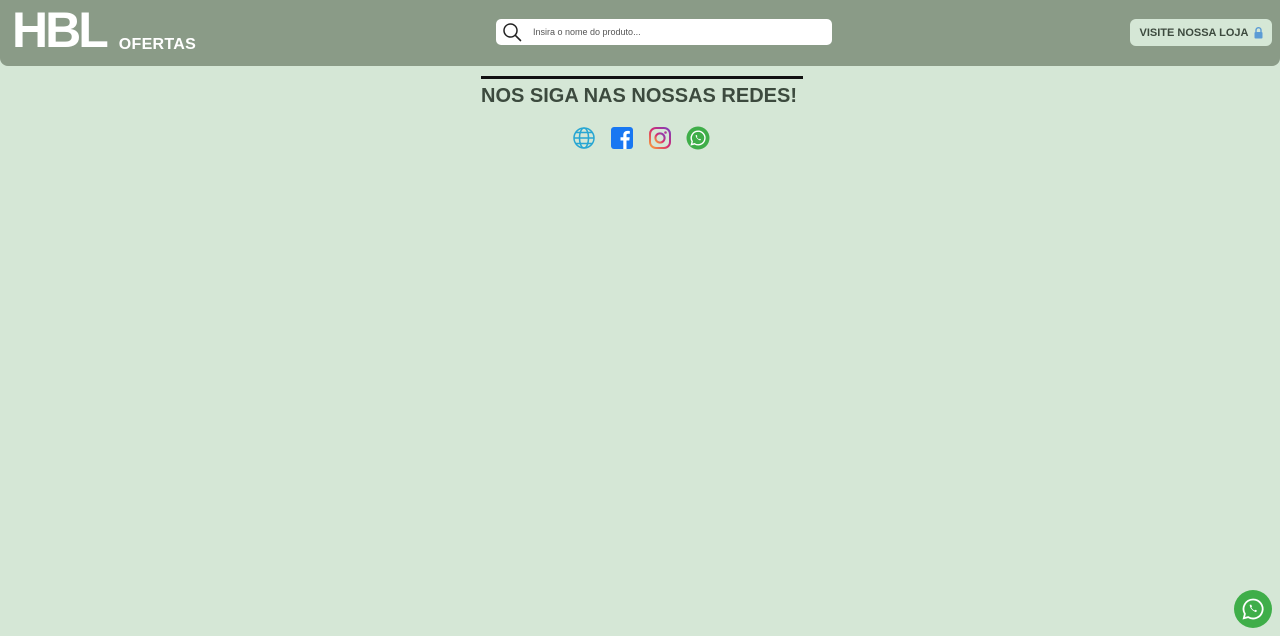  Describe the element at coordinates (642, 77) in the screenshot. I see `section-divider` at that location.